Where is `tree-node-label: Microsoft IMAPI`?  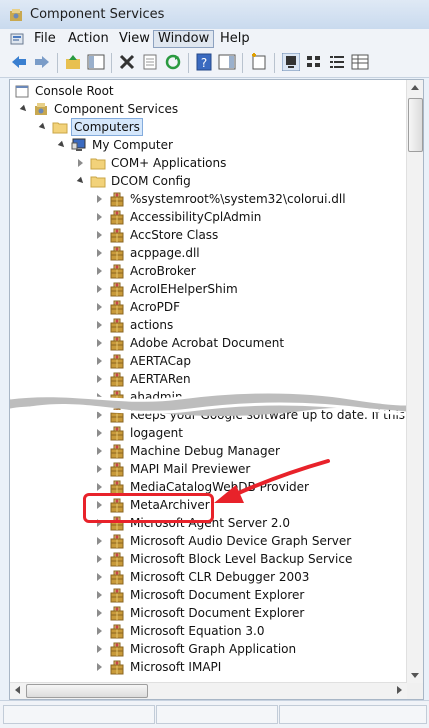 tree-node-label: Microsoft IMAPI is located at coordinates (175, 667).